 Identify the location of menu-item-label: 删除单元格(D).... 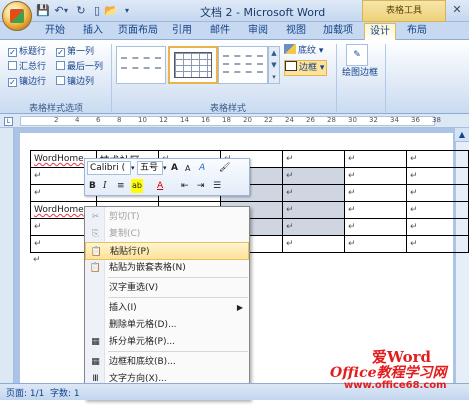
(143, 325).